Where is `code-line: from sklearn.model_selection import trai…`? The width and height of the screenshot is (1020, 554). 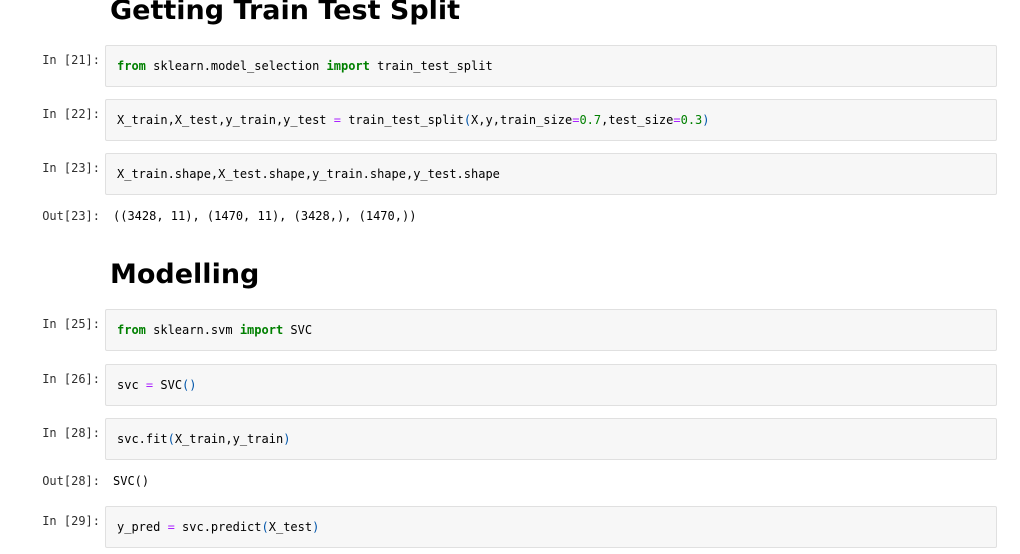 code-line: from sklearn.model_selection import trai… is located at coordinates (305, 66).